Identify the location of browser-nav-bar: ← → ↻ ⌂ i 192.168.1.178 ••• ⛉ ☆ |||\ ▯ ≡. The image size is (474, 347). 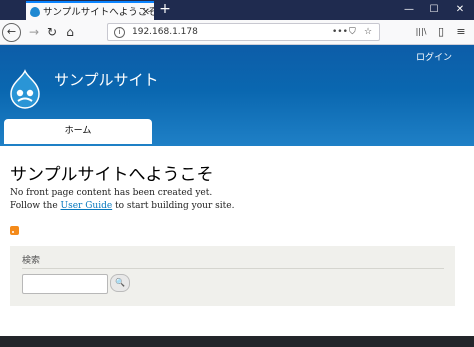
(237, 32).